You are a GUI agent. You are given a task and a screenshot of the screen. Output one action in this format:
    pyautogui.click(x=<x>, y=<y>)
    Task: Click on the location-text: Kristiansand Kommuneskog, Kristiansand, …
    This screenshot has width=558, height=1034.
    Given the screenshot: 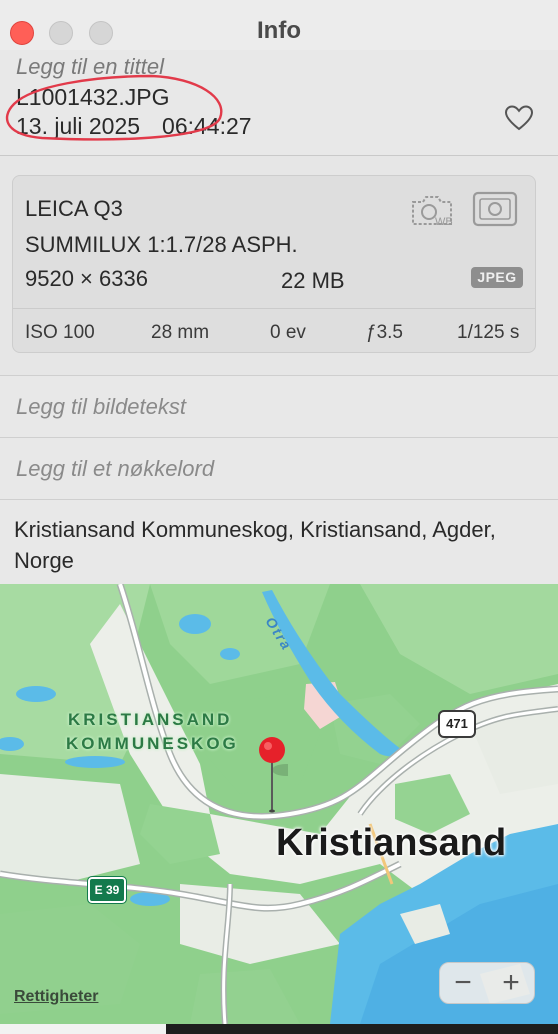 What is the action you would take?
    pyautogui.click(x=255, y=545)
    